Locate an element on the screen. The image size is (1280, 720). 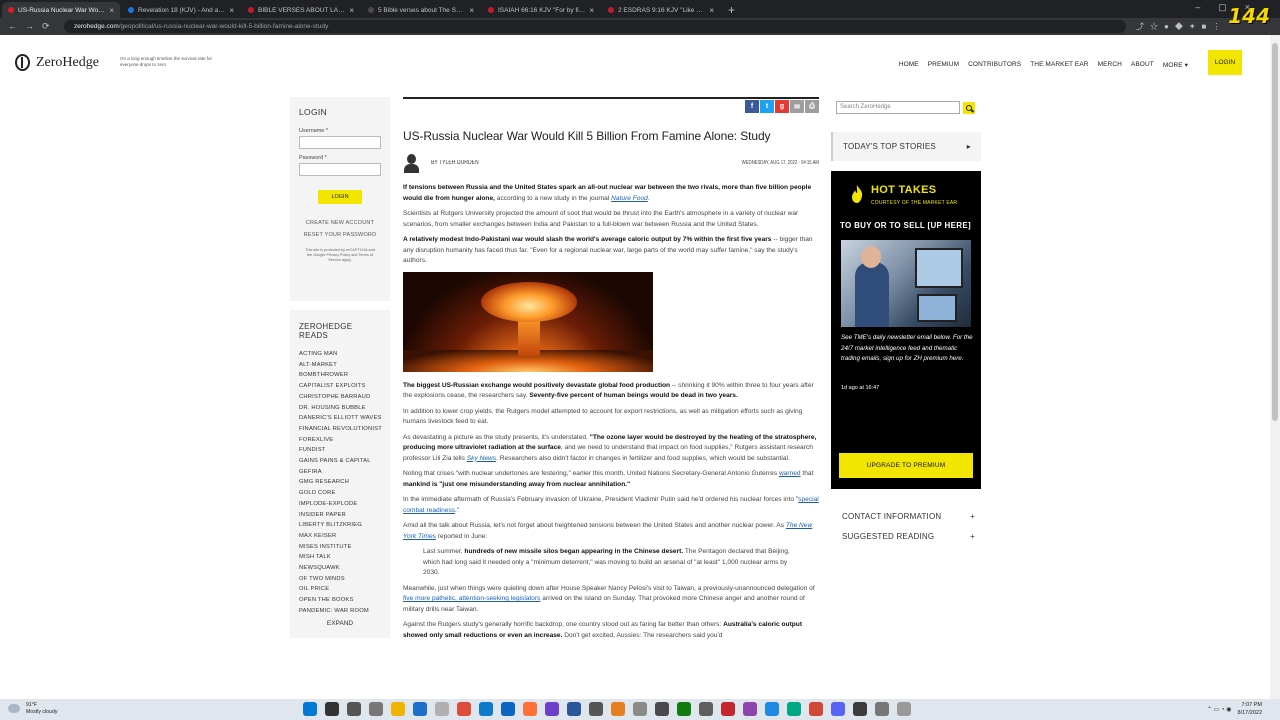
reads-link: FOREXLIVE is located at coordinates (340, 440).